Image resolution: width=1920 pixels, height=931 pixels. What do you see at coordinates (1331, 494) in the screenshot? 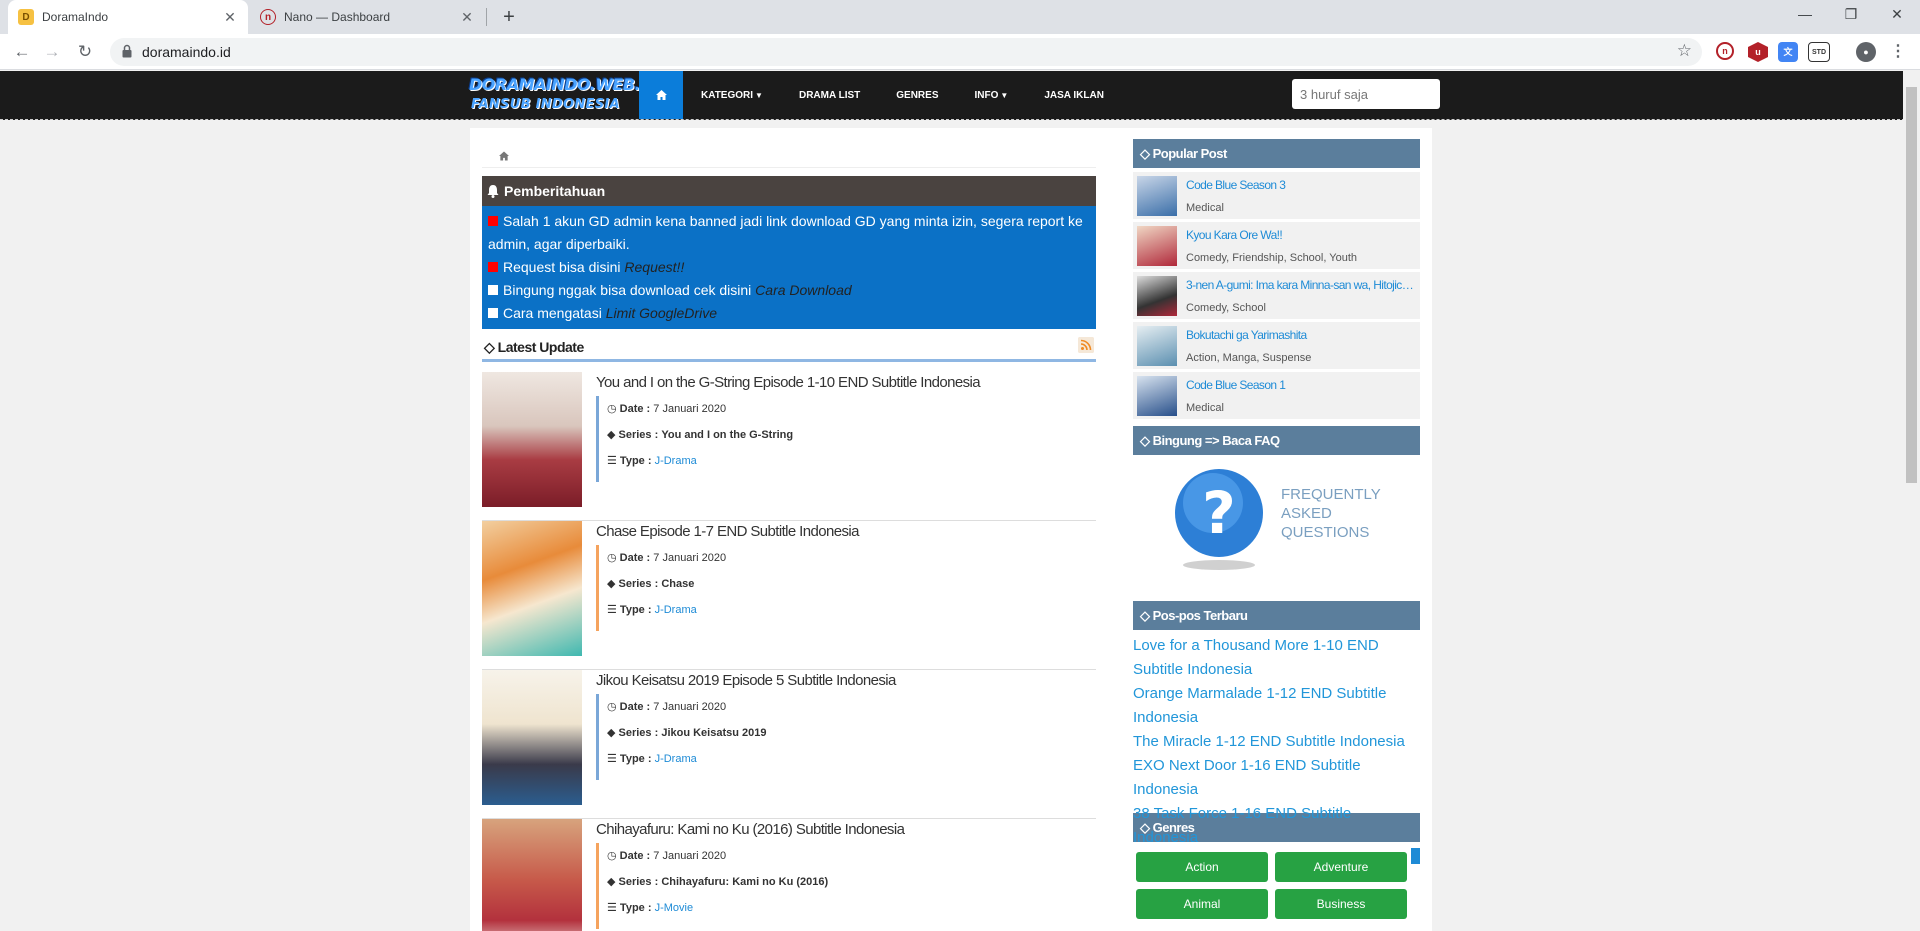
I see `faq-line: FREQUENTLY` at bounding box center [1331, 494].